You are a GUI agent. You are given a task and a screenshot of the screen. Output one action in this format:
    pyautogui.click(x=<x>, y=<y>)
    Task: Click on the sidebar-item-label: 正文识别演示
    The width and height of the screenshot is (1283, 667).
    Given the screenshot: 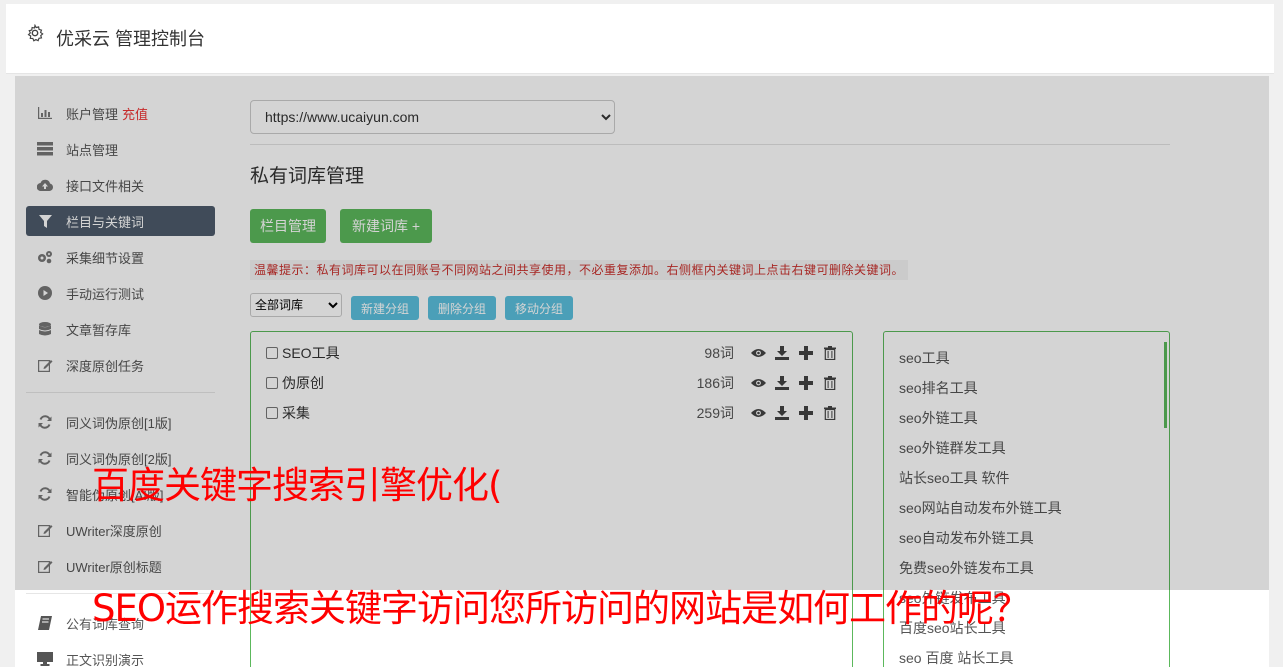 What is the action you would take?
    pyautogui.click(x=105, y=659)
    